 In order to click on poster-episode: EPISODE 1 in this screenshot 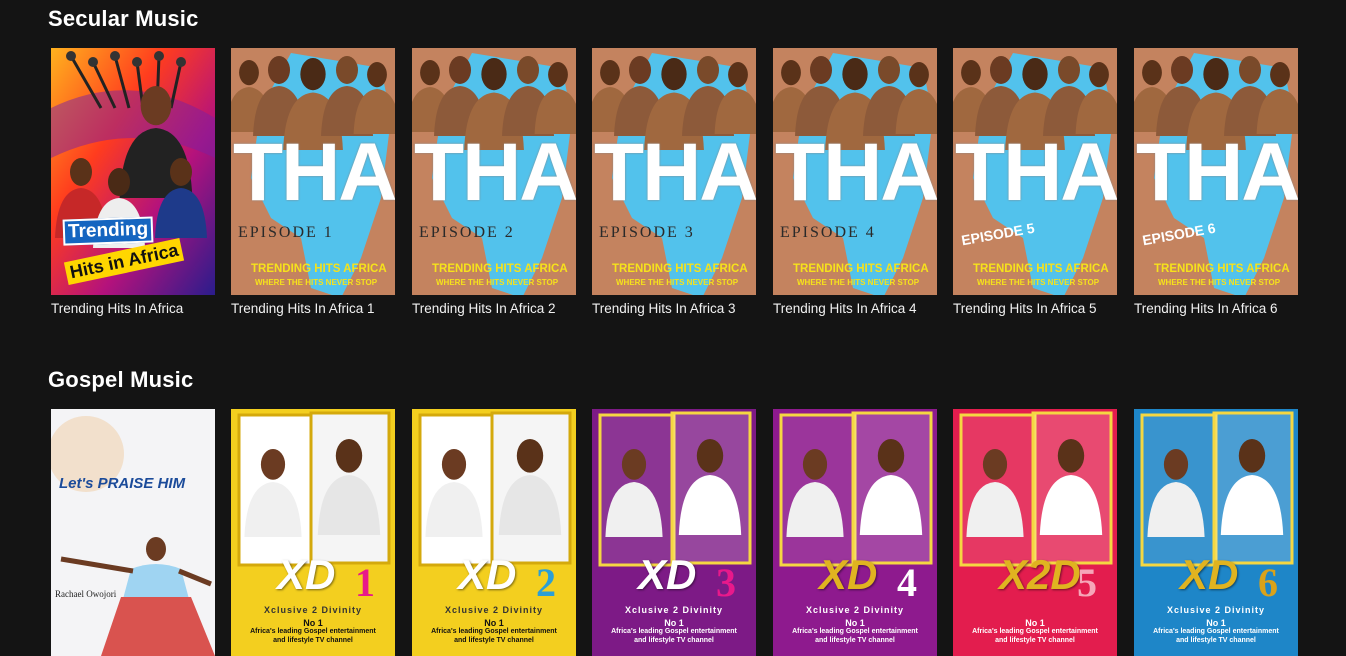, I will do `click(286, 232)`.